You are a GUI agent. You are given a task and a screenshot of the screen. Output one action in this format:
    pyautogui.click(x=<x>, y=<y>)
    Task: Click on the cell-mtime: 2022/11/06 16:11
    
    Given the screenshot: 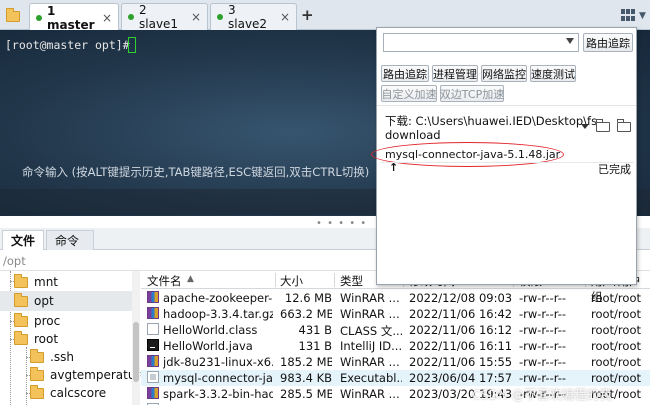 What is the action you would take?
    pyautogui.click(x=461, y=346)
    